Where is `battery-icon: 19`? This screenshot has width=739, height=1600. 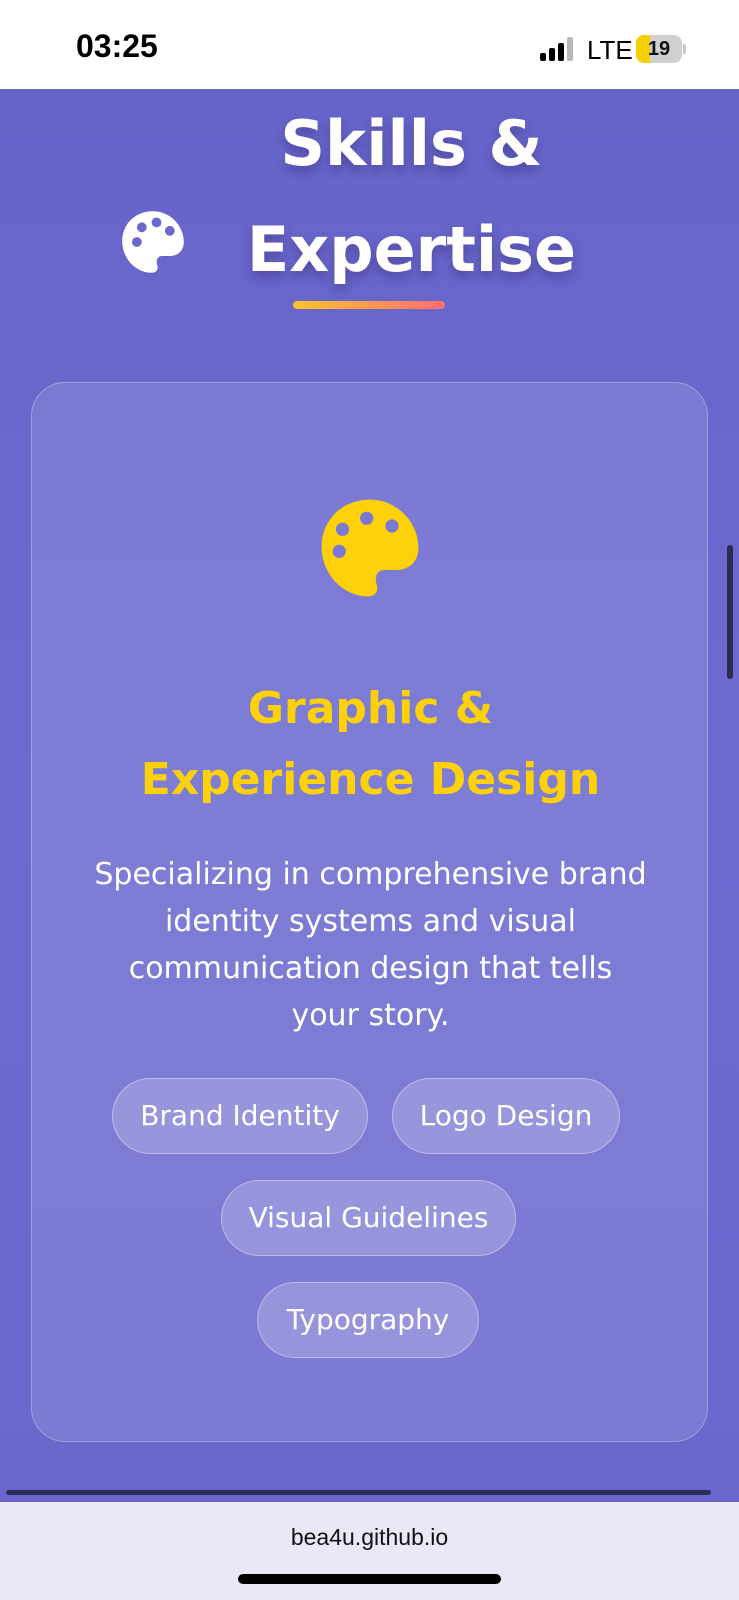 battery-icon: 19 is located at coordinates (661, 49).